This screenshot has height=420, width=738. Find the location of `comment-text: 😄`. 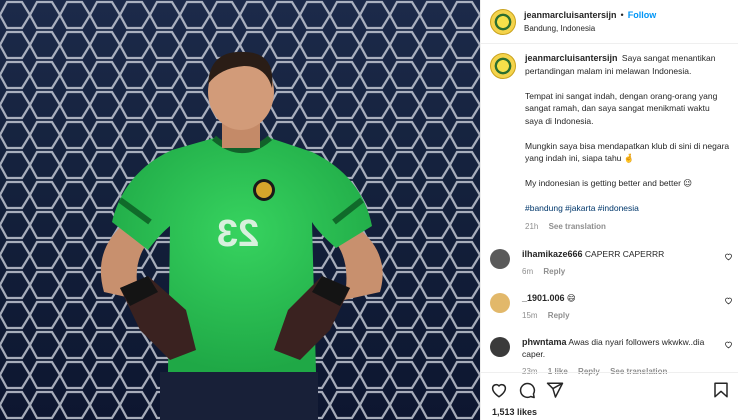

comment-text: 😄 is located at coordinates (571, 297).